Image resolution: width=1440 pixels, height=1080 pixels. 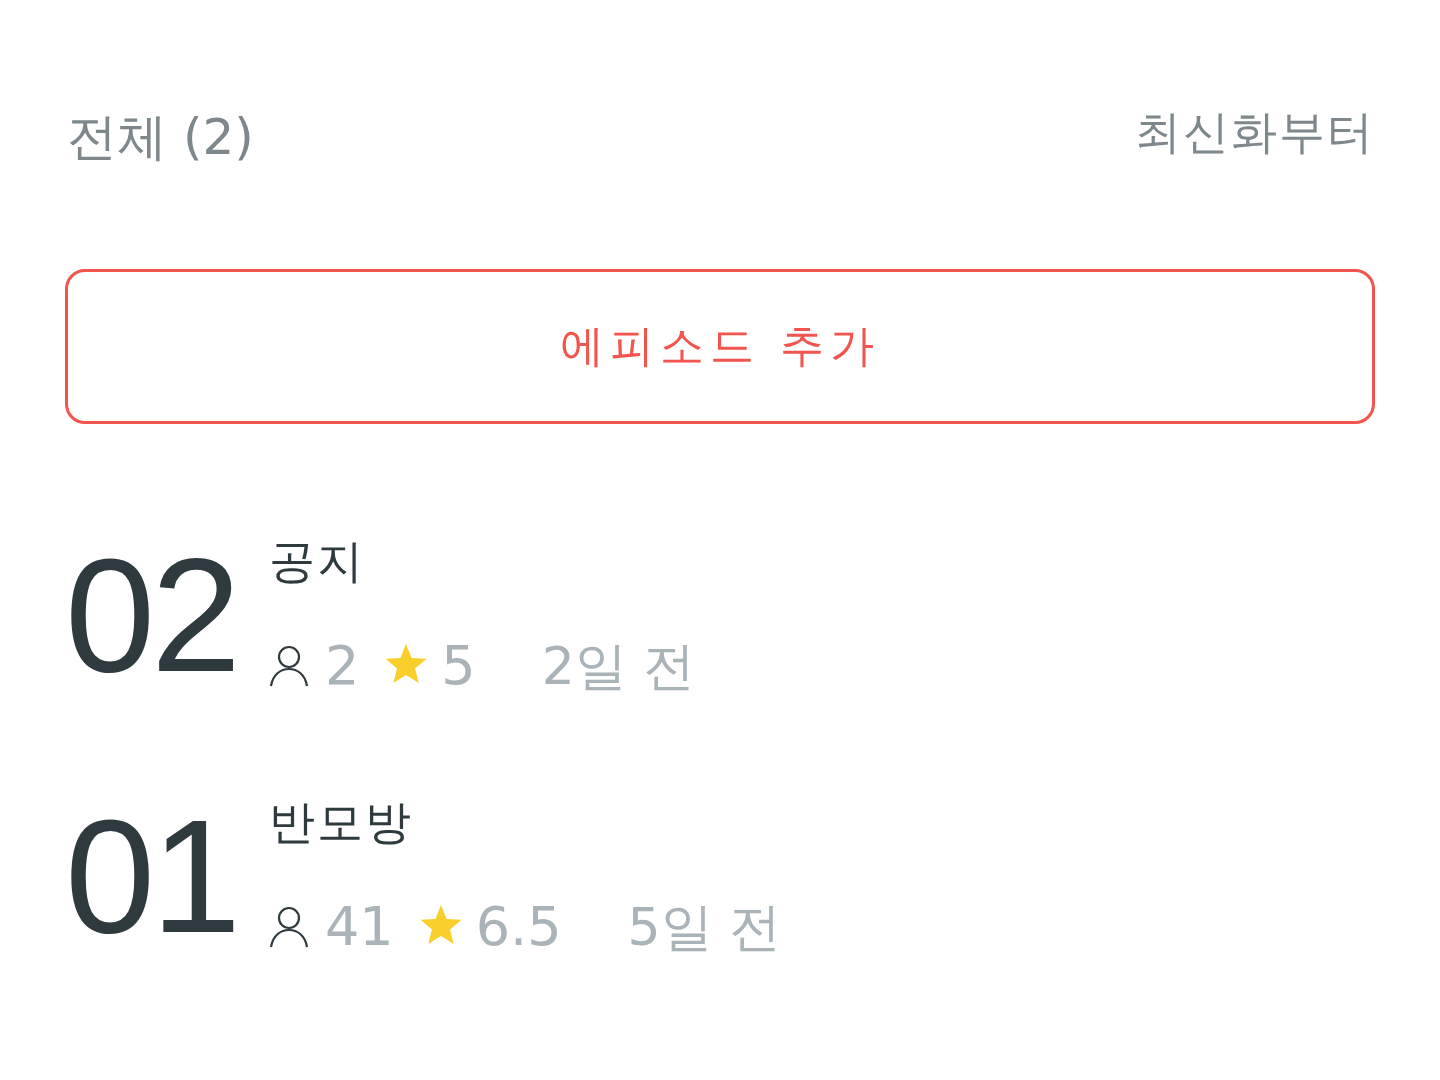 I want to click on episode-title: 반모방, so click(x=341, y=823).